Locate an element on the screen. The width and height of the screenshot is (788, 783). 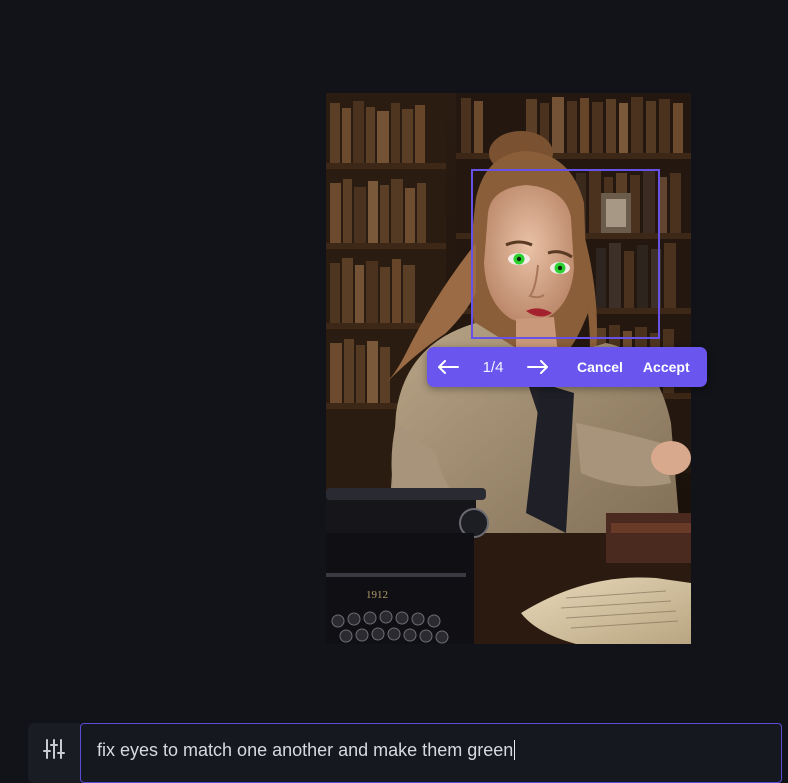
inpaint-selection-box is located at coordinates (565, 254).